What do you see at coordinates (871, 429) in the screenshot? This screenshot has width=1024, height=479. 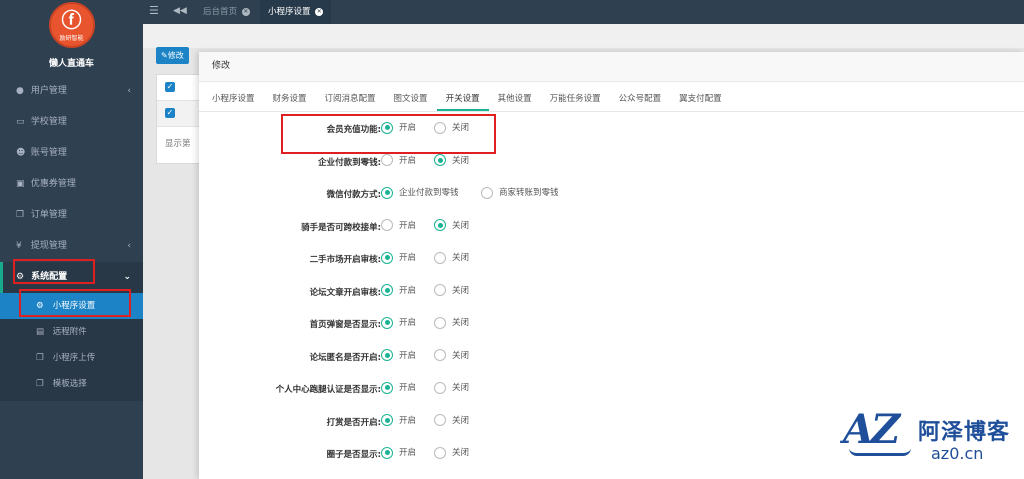 I see `watermark-logo: AZ` at bounding box center [871, 429].